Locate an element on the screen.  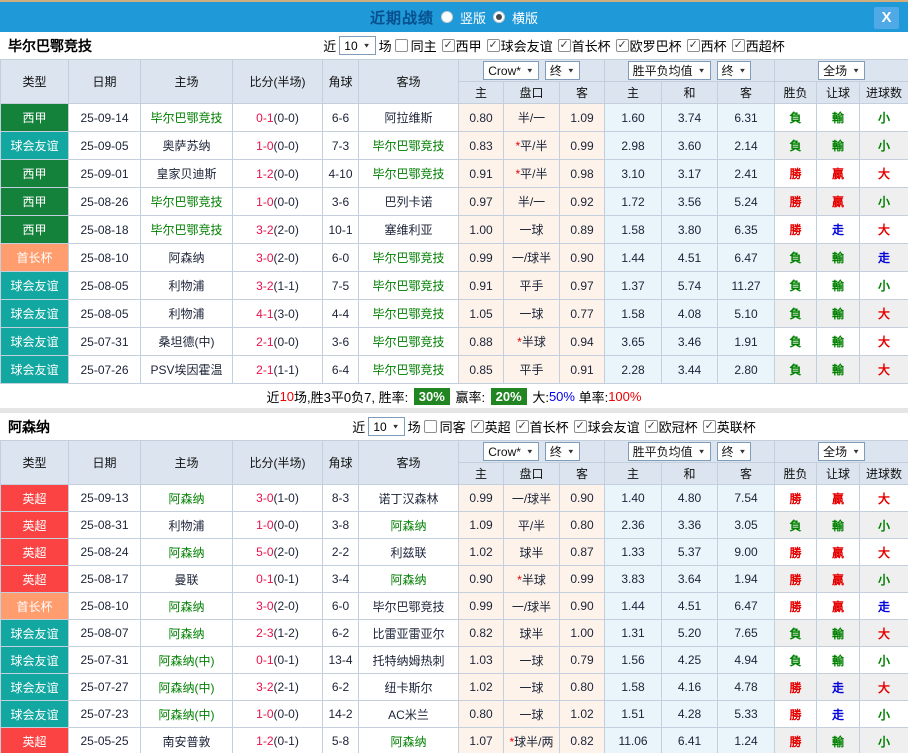
avg-odds-draw: 3.36 is located at coordinates (690, 525).